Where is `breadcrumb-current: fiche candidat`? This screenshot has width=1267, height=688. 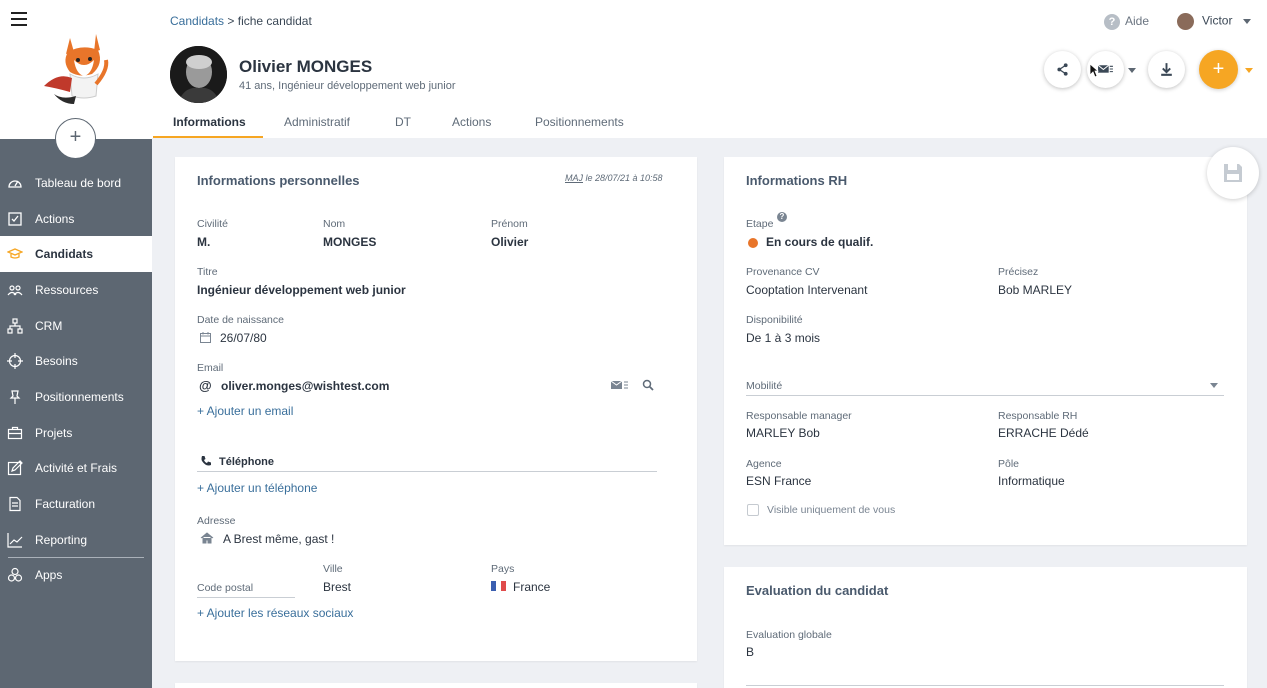 breadcrumb-current: fiche candidat is located at coordinates (274, 21).